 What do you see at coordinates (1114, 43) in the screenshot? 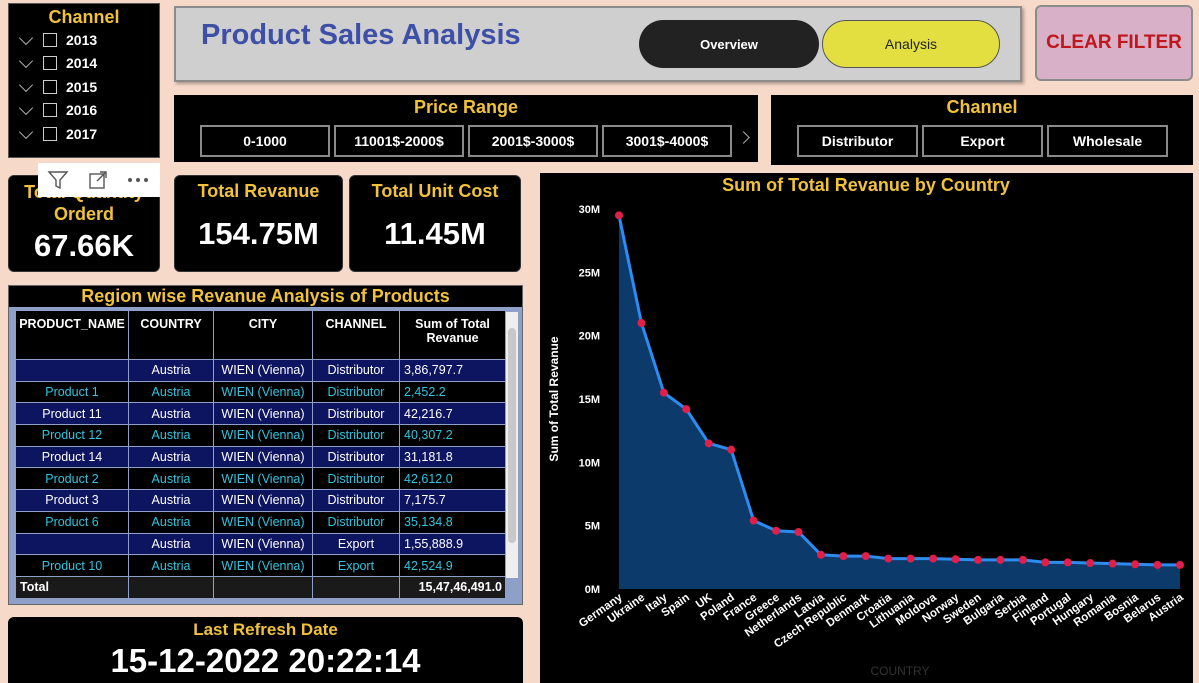
I see `clear-filter-button: CLEAR FILTER` at bounding box center [1114, 43].